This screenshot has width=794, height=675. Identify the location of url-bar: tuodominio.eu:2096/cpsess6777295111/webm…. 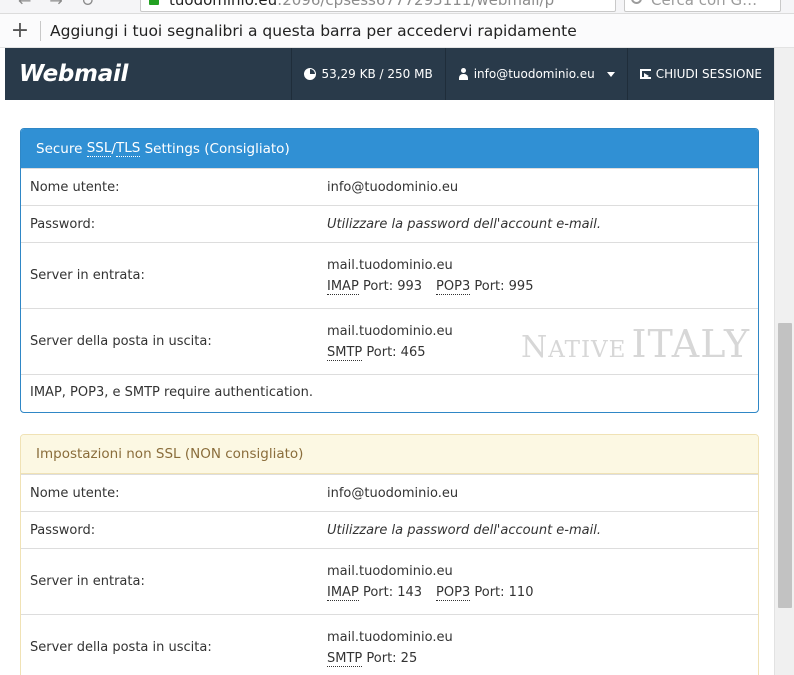
(378, 6).